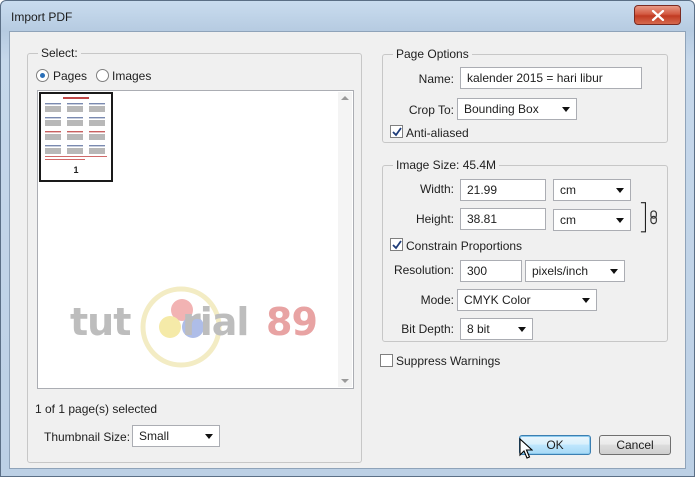 This screenshot has height=477, width=695. I want to click on pages-radio-label: Pages, so click(70, 76).